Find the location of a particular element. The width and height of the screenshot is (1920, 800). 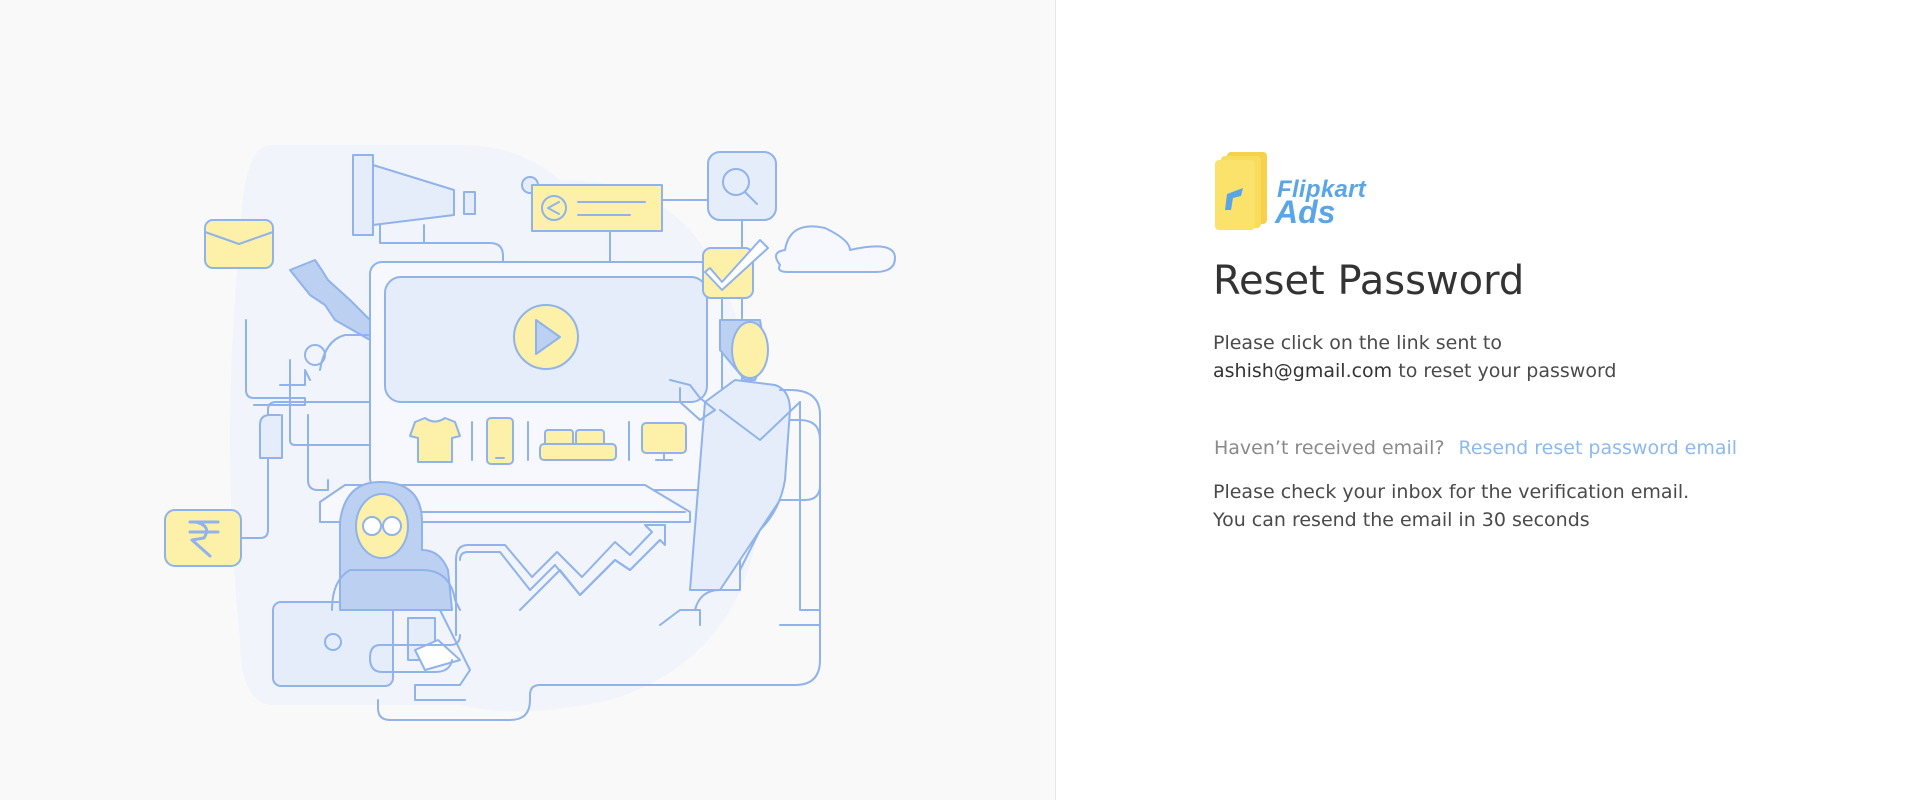

tshirt-icon is located at coordinates (435, 440).